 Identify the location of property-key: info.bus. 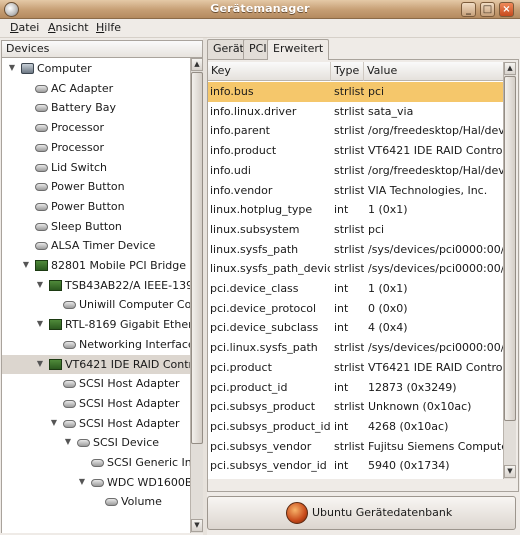
(232, 91).